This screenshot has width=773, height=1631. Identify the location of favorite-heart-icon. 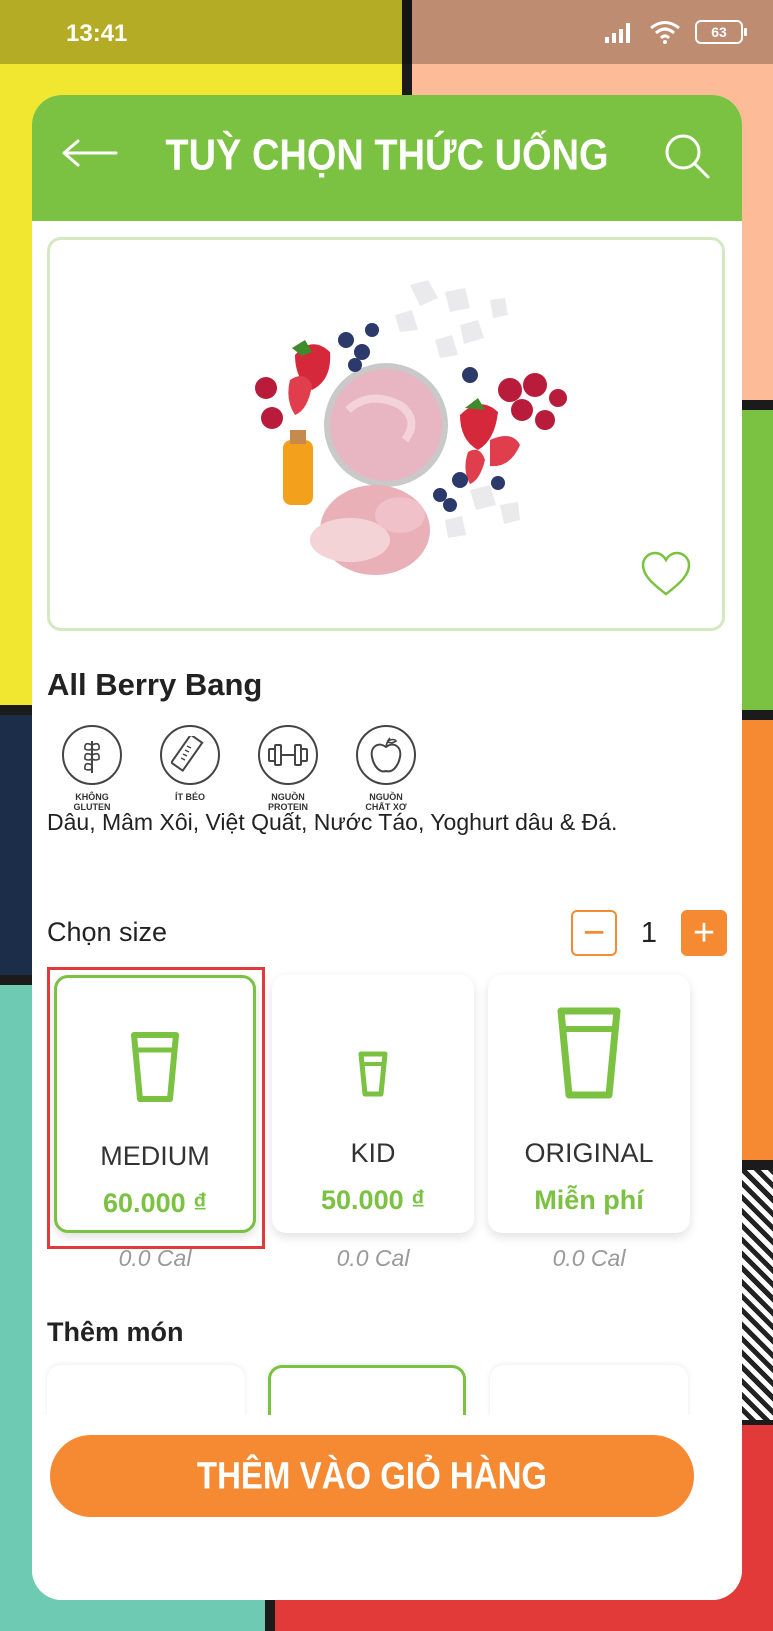
(666, 574).